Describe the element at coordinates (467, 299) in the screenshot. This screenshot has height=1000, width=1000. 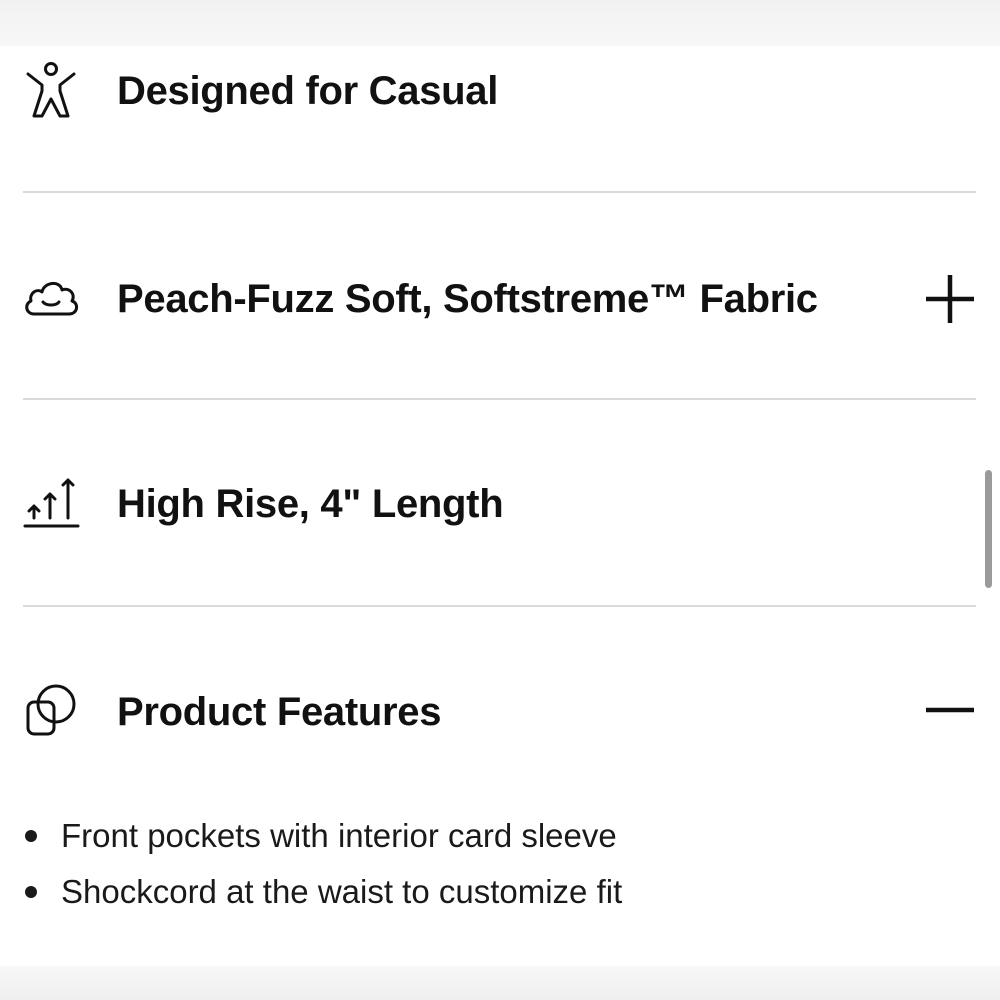
I see `detail-title: Peach-Fuzz Soft, Softstreme™ Fabric` at that location.